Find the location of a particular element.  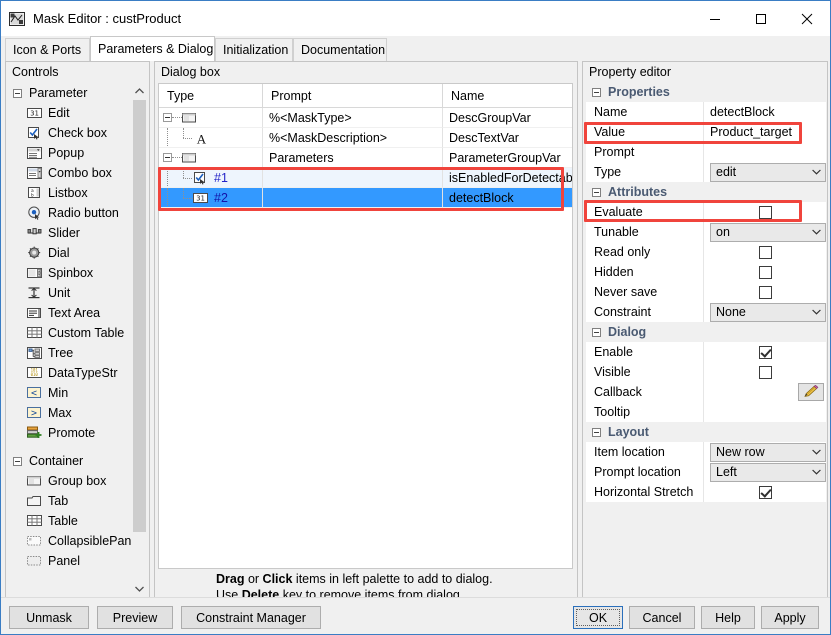

checkbox-enable is located at coordinates (765, 352).